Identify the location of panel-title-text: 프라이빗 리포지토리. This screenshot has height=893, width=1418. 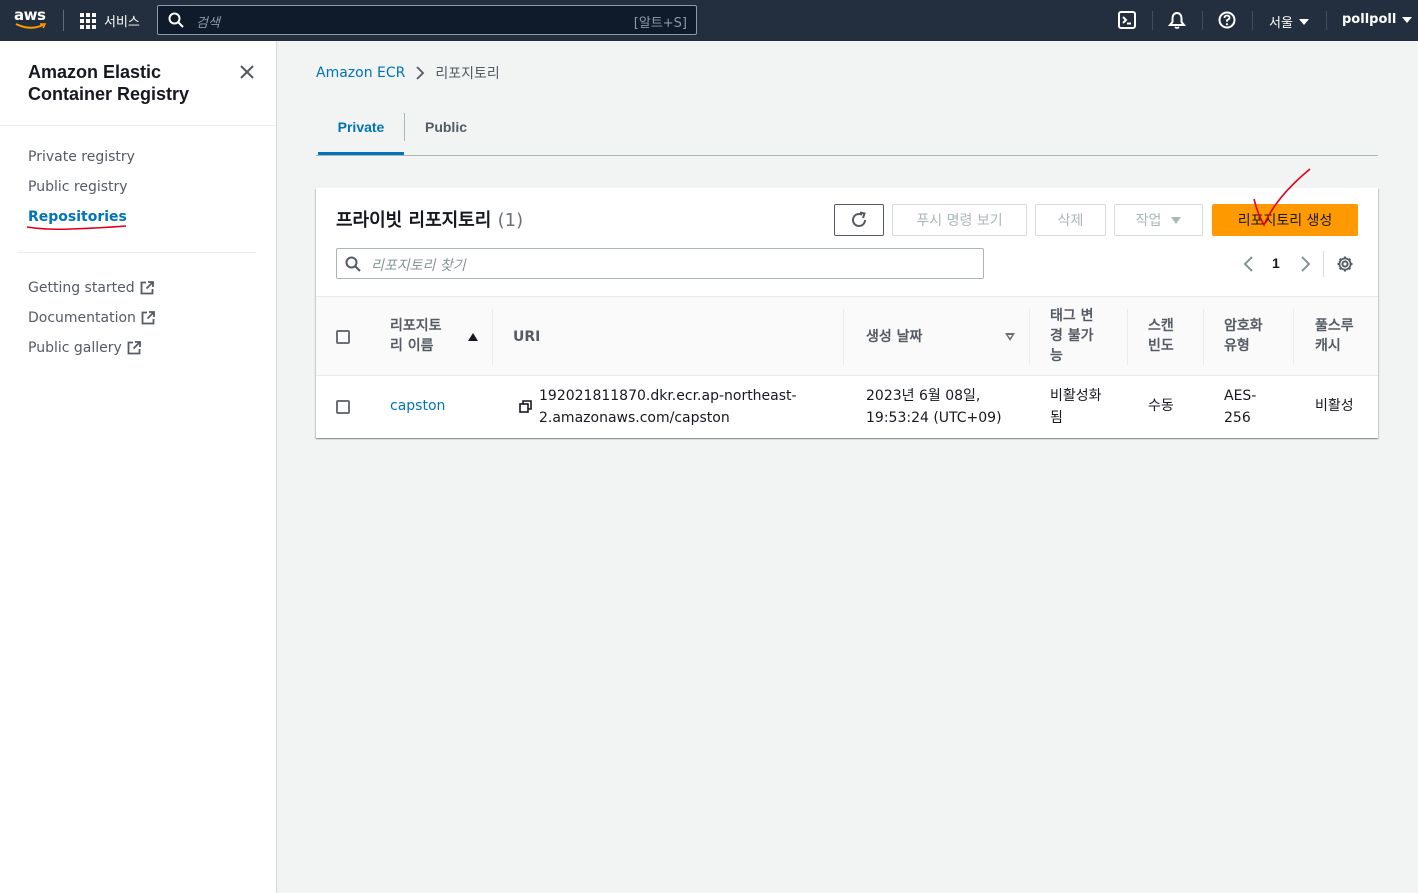
(414, 220).